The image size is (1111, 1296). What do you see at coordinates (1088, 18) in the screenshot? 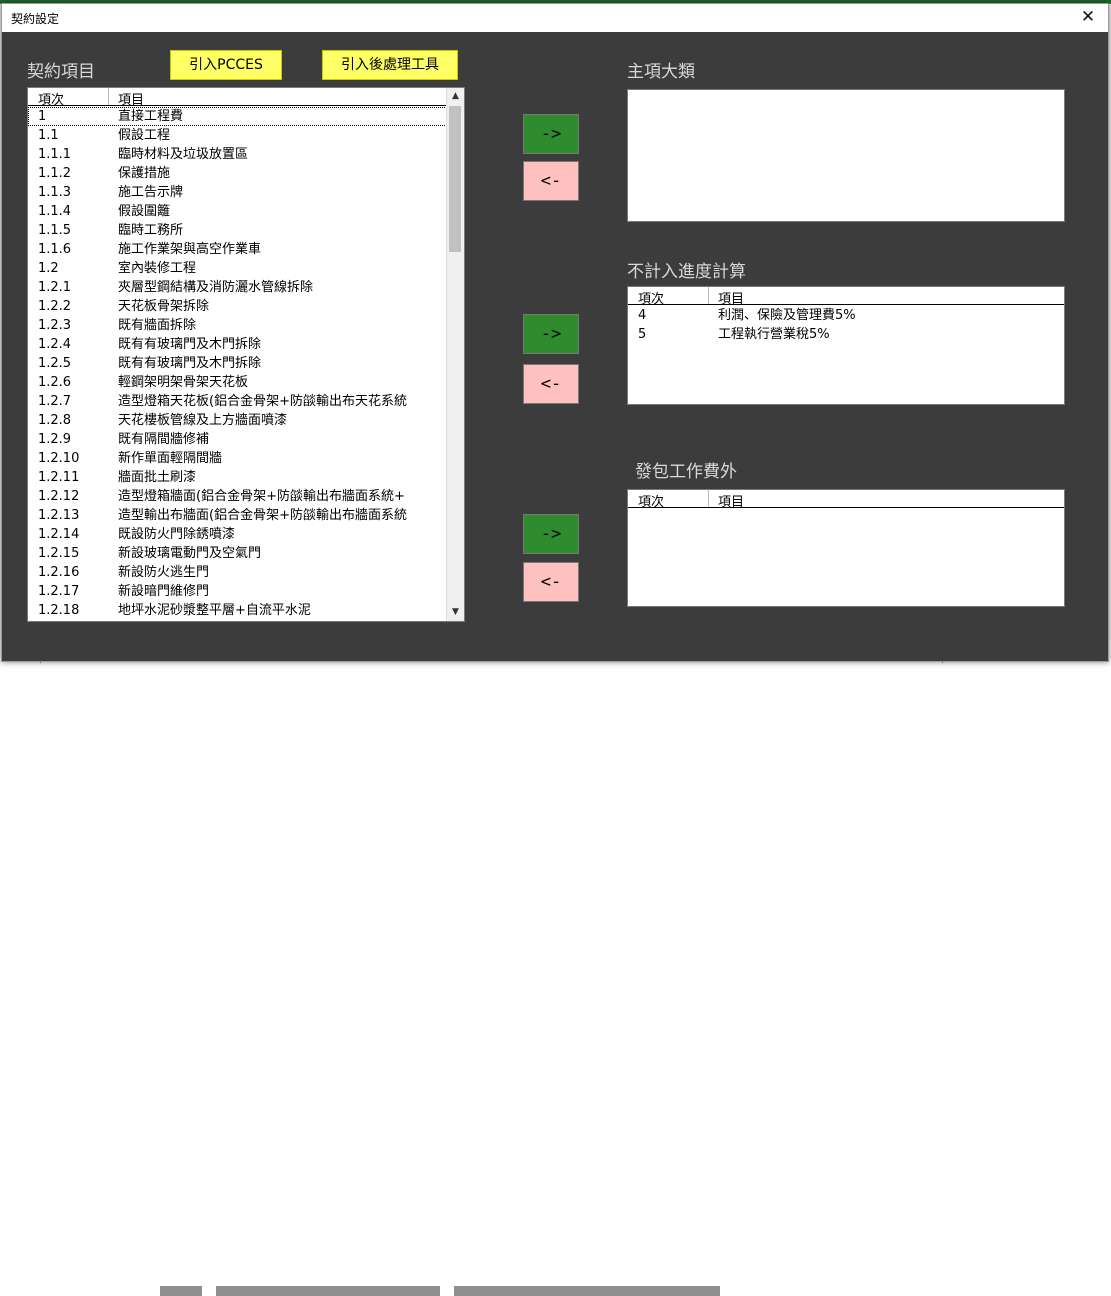
I see `close-icon: ✕` at bounding box center [1088, 18].